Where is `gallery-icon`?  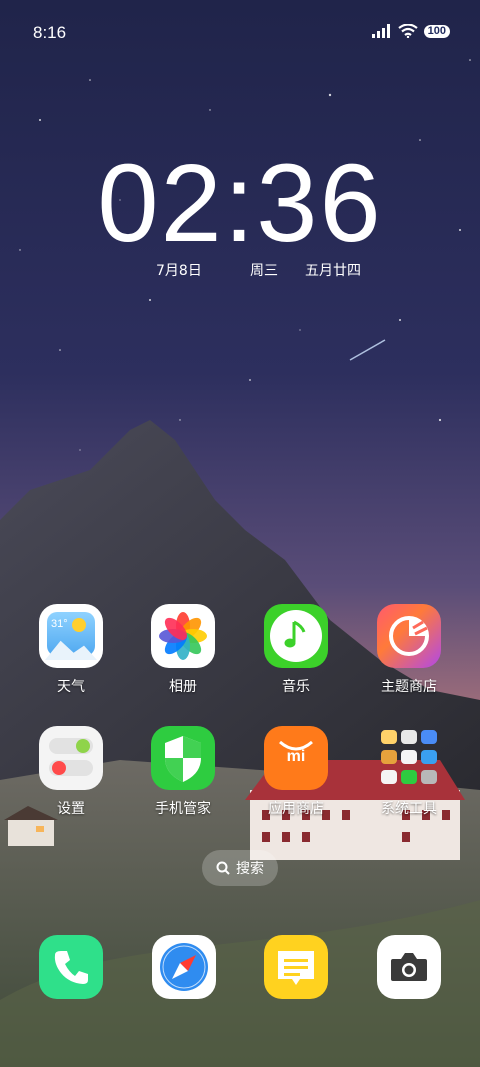
gallery-icon is located at coordinates (183, 636).